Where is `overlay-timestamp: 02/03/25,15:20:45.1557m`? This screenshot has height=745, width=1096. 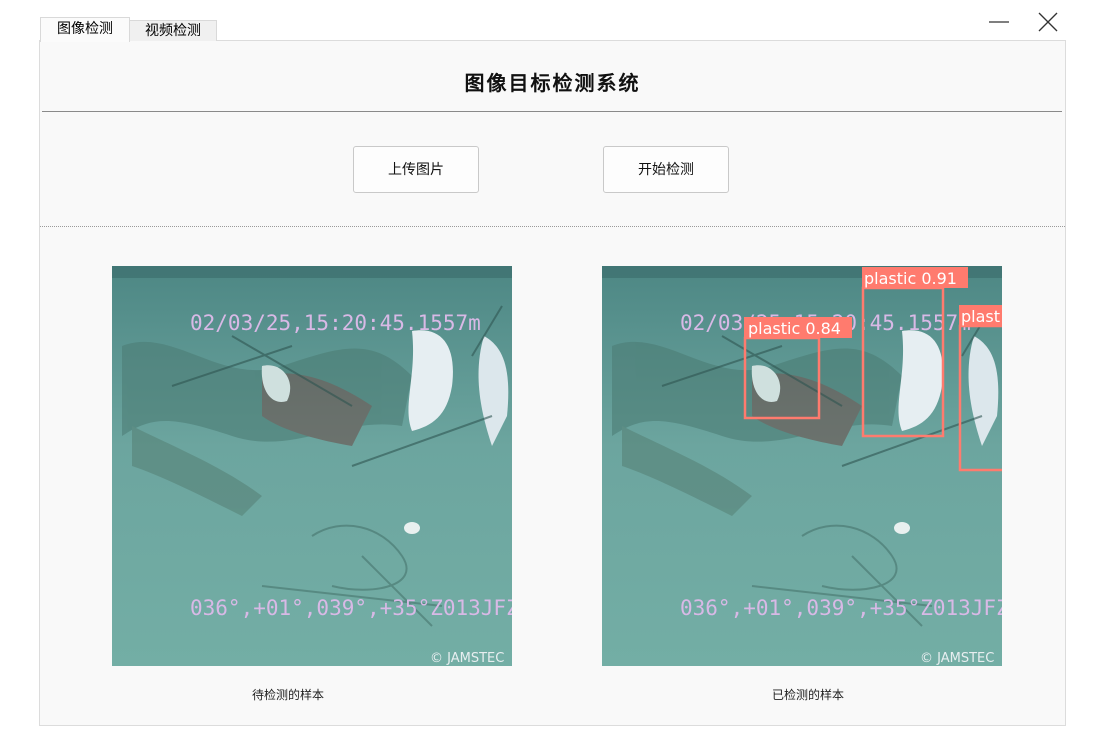 overlay-timestamp: 02/03/25,15:20:45.1557m is located at coordinates (335, 323).